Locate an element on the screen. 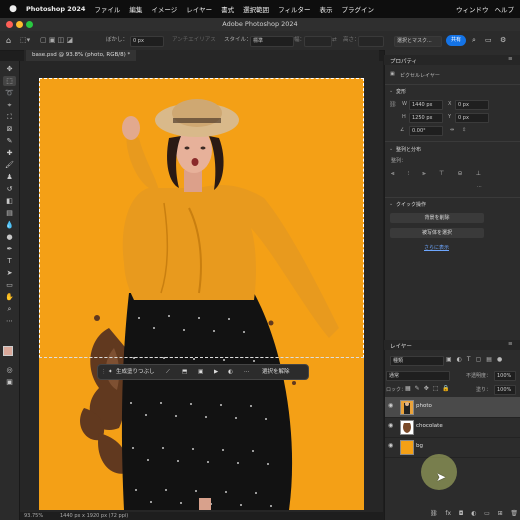 The image size is (520, 520). document-tab: base.psd @ 93.8% (photo, RGB/8) * is located at coordinates (81, 55).